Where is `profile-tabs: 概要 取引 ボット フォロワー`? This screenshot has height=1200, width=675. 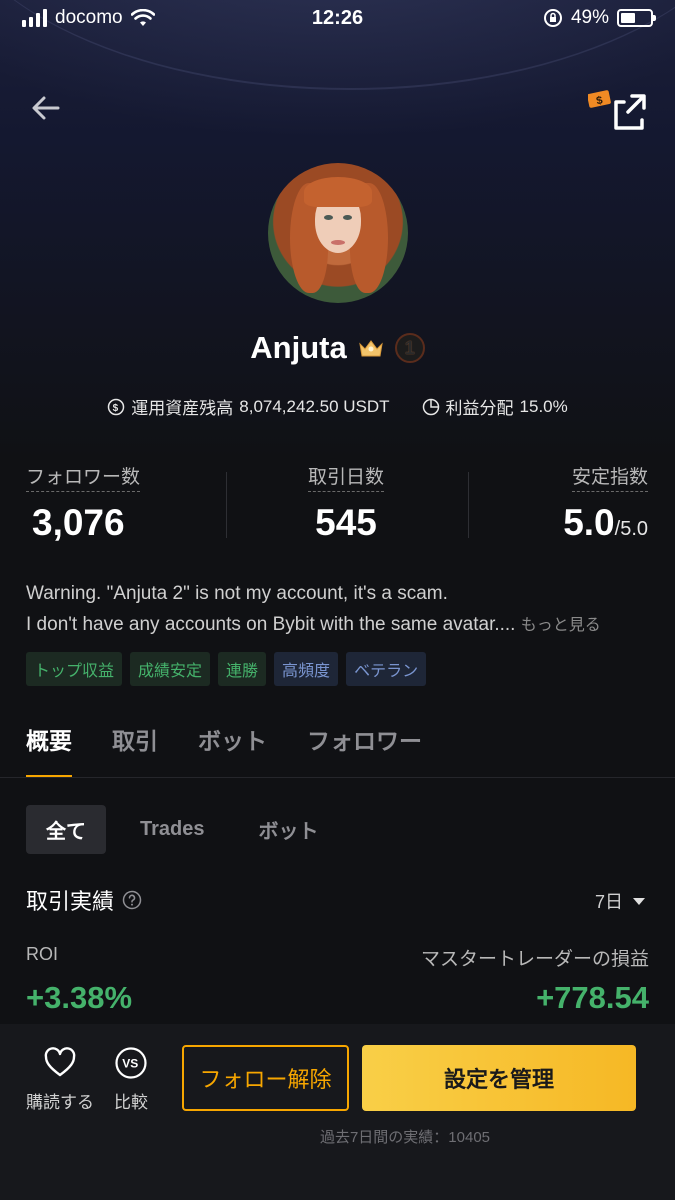
profile-tabs: 概要 取引 ボット フォロワー is located at coordinates (224, 750).